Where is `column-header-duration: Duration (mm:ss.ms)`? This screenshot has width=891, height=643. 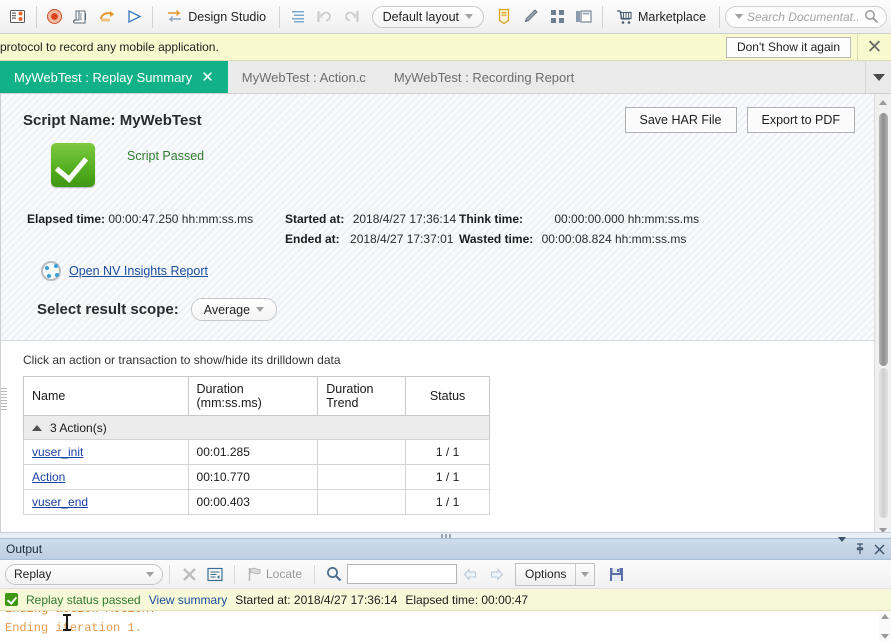 column-header-duration: Duration (mm:ss.ms) is located at coordinates (253, 396).